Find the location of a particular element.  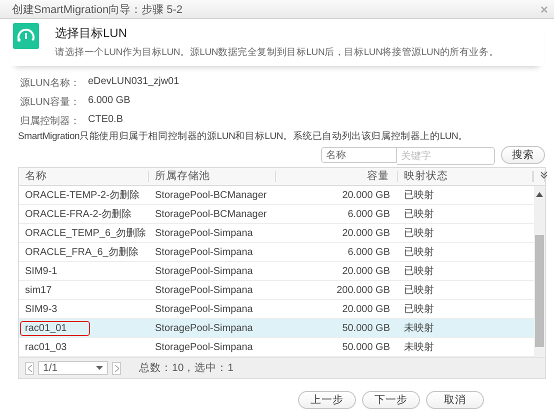

field-label: 源LUN容量： is located at coordinates (51, 102).